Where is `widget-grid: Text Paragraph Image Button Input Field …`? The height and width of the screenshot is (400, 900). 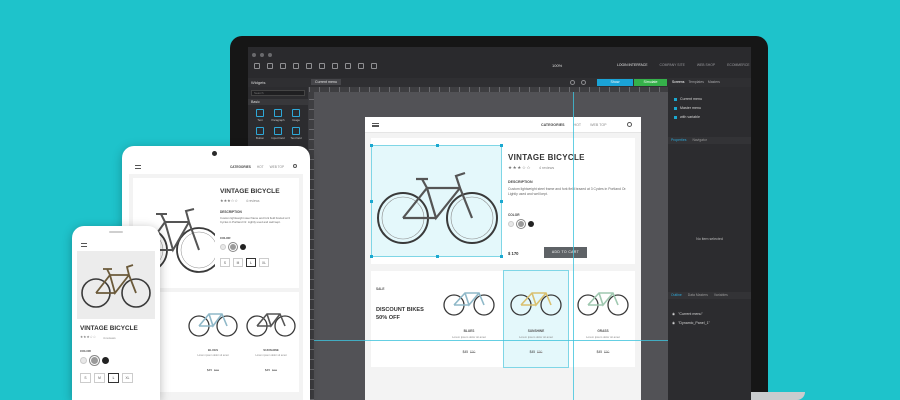 widget-grid: Text Paragraph Image Button Input Field … is located at coordinates (278, 124).